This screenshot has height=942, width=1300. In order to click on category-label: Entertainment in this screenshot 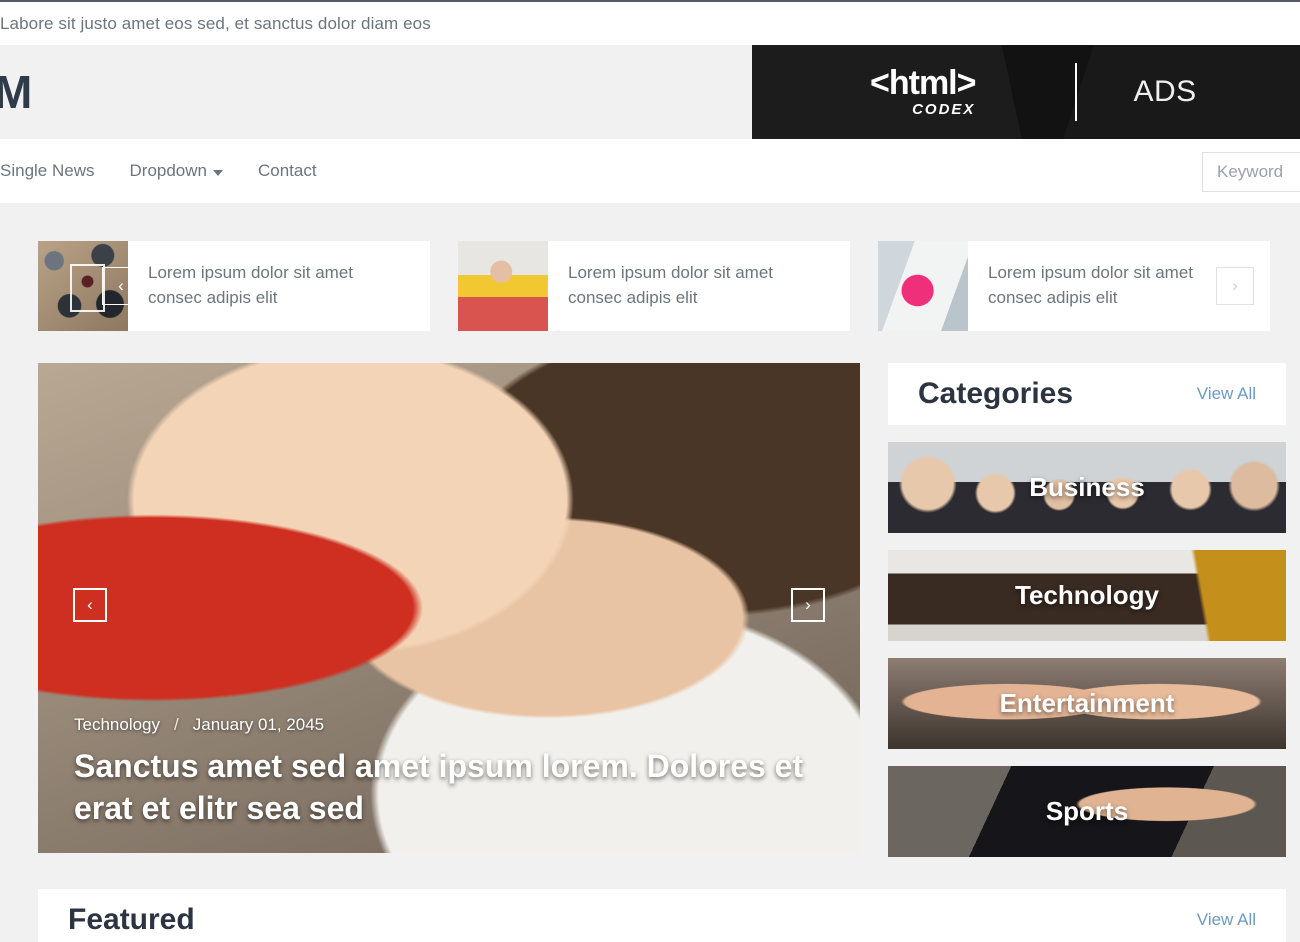, I will do `click(1087, 703)`.